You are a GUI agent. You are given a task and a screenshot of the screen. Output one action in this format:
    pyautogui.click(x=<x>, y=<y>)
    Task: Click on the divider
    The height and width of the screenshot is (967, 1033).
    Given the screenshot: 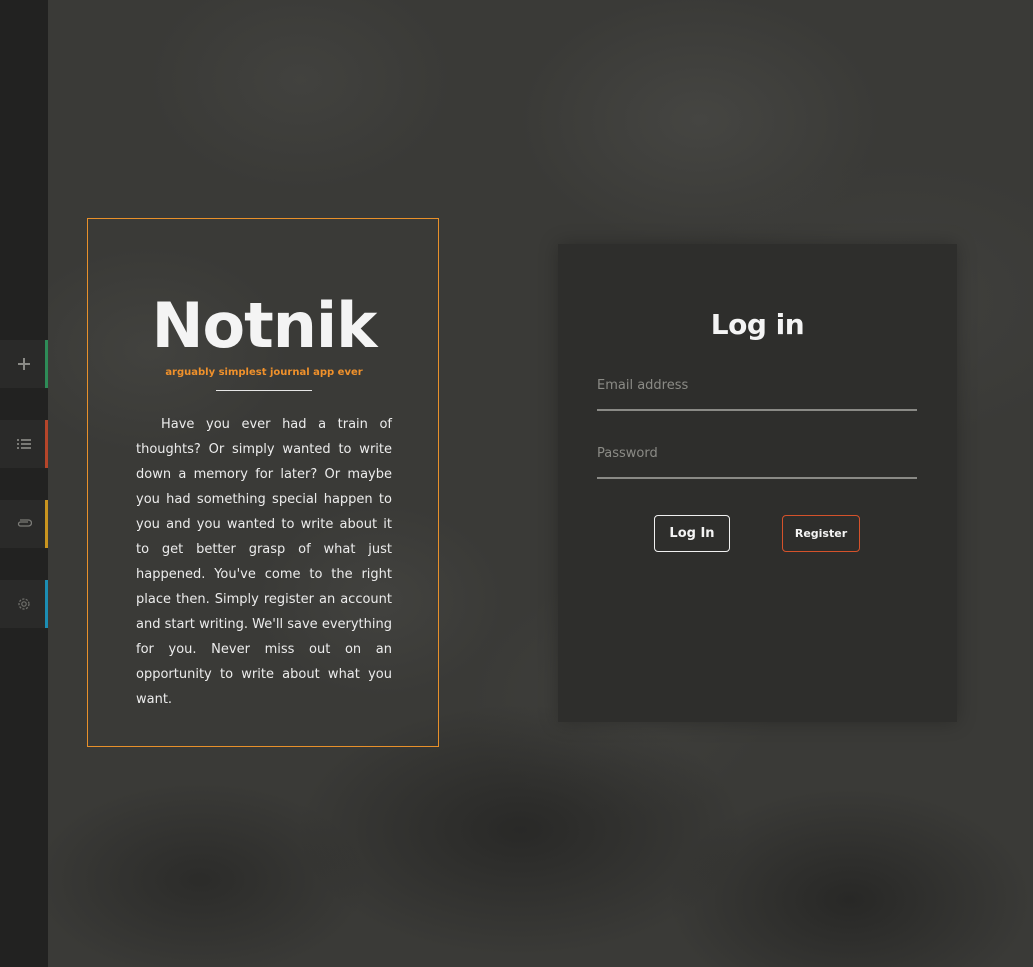 What is the action you would take?
    pyautogui.click(x=264, y=390)
    